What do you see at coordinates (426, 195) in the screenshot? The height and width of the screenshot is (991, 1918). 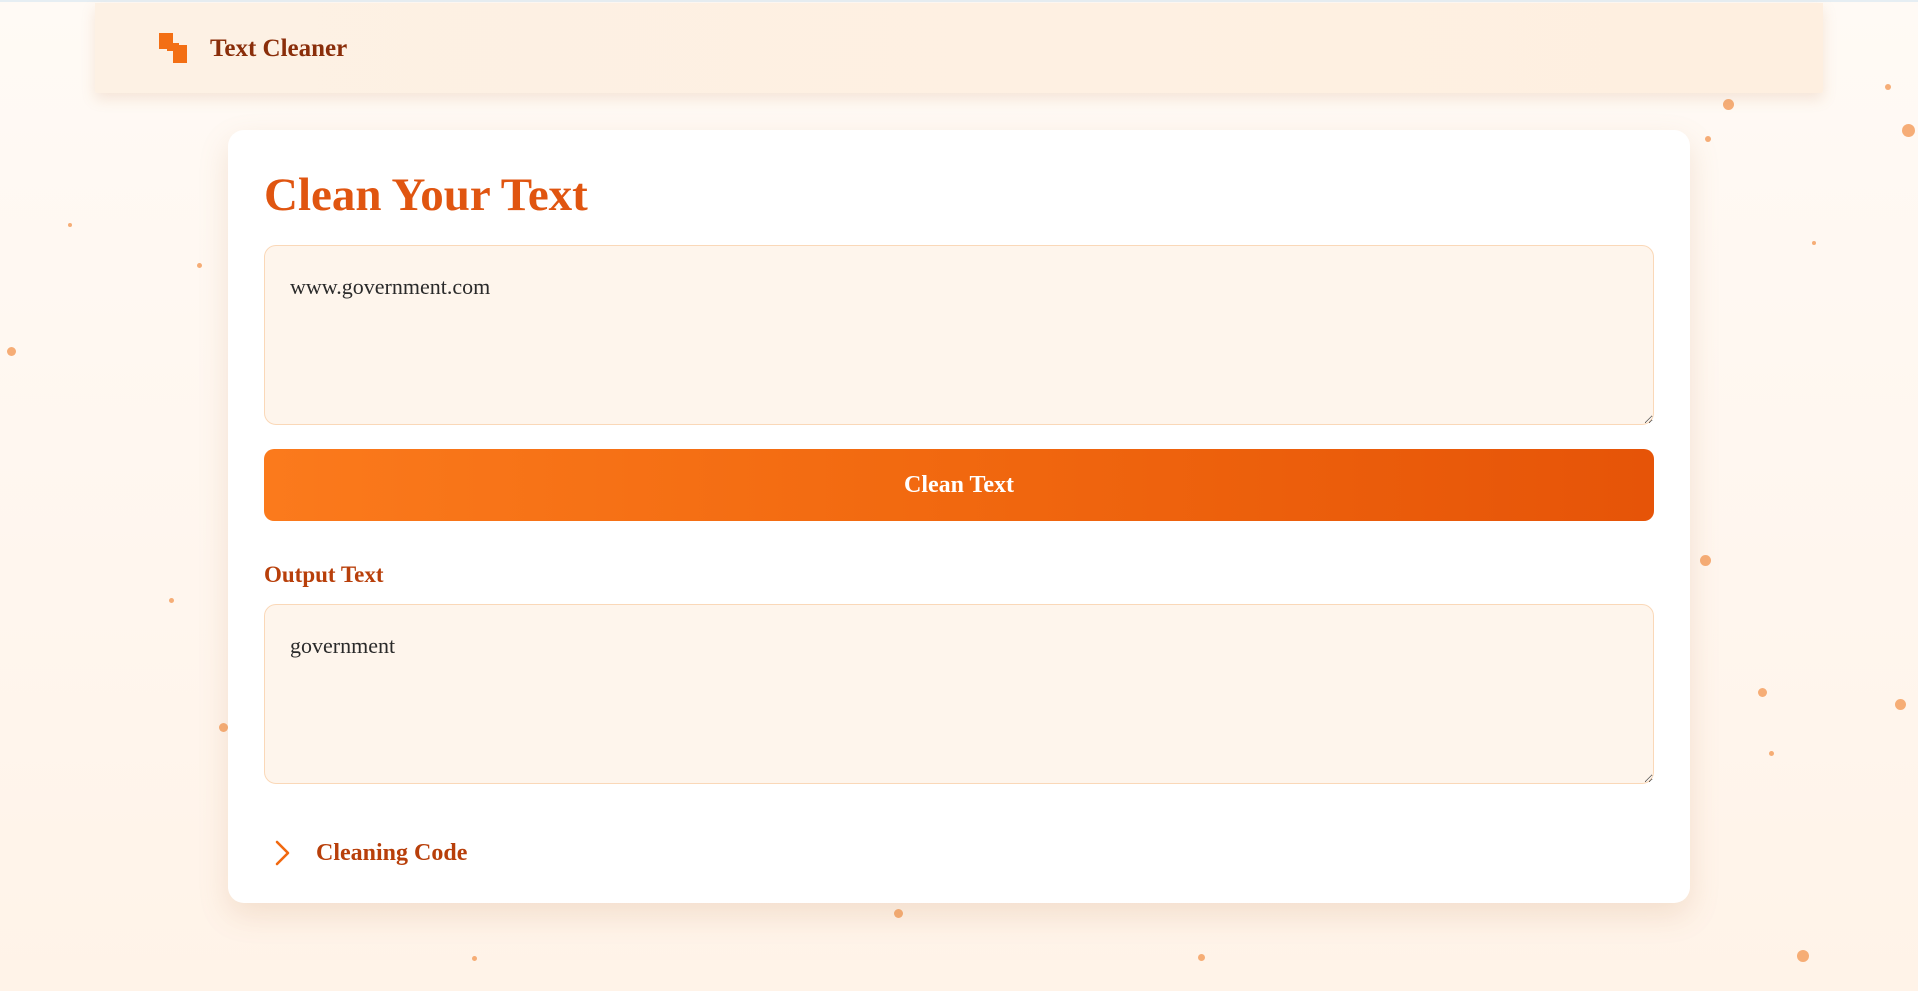 I see `page-title: Clean Your Text` at bounding box center [426, 195].